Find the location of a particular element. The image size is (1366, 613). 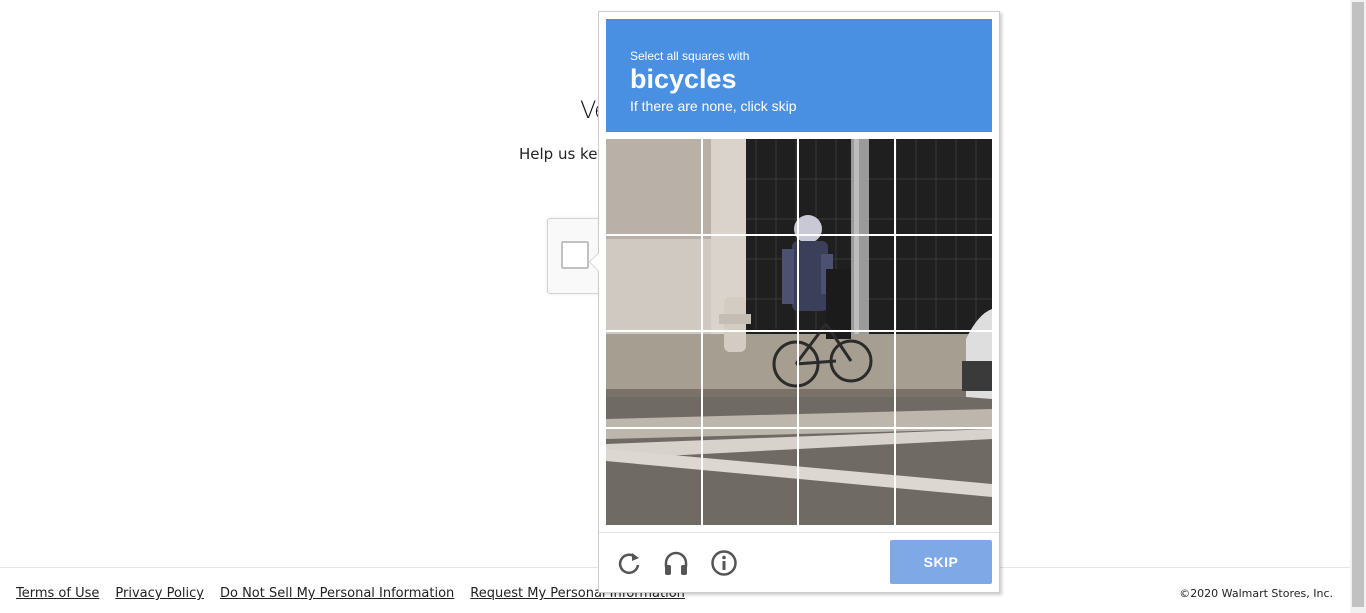

controls-divider is located at coordinates (799, 532).